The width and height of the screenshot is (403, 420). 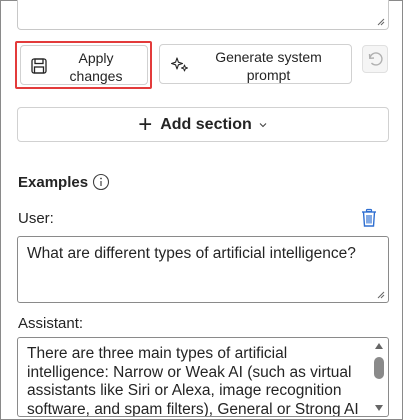 What do you see at coordinates (203, 15) in the screenshot?
I see `system-message-textarea` at bounding box center [203, 15].